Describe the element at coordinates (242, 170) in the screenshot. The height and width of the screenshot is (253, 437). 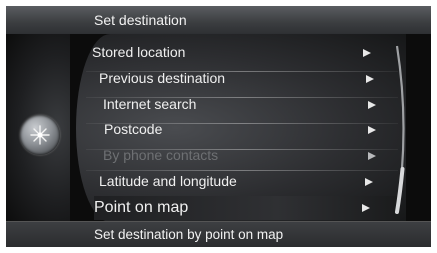
I see `divider` at that location.